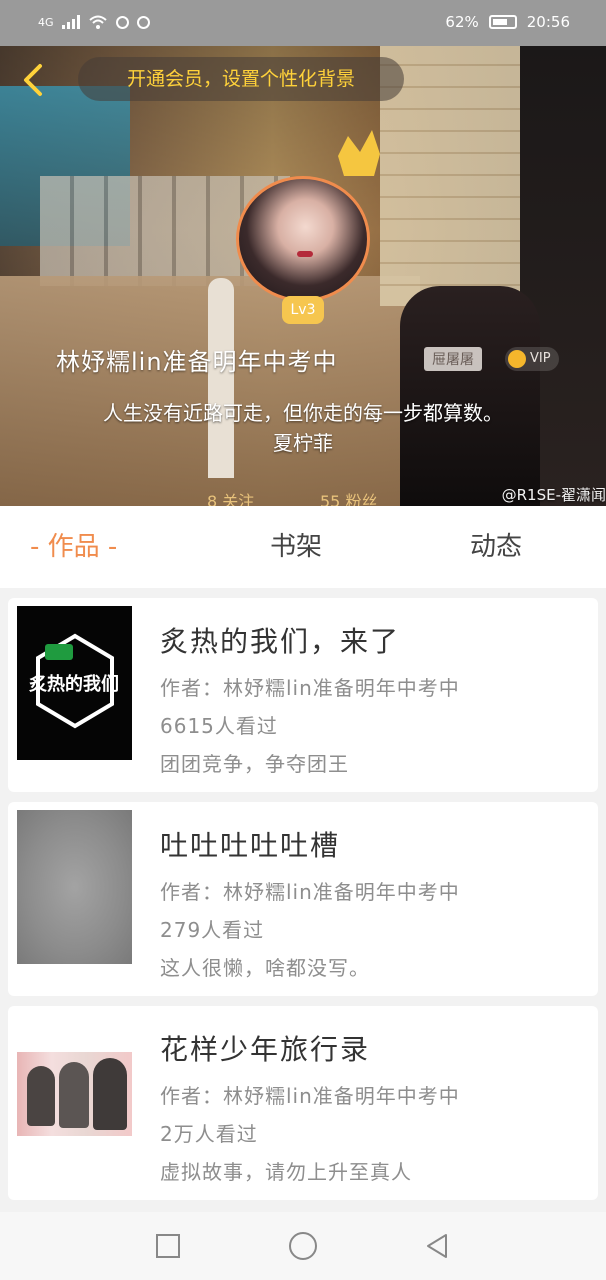 The image size is (606, 1280). What do you see at coordinates (265, 1049) in the screenshot?
I see `work-title: 花样少年旅行录` at bounding box center [265, 1049].